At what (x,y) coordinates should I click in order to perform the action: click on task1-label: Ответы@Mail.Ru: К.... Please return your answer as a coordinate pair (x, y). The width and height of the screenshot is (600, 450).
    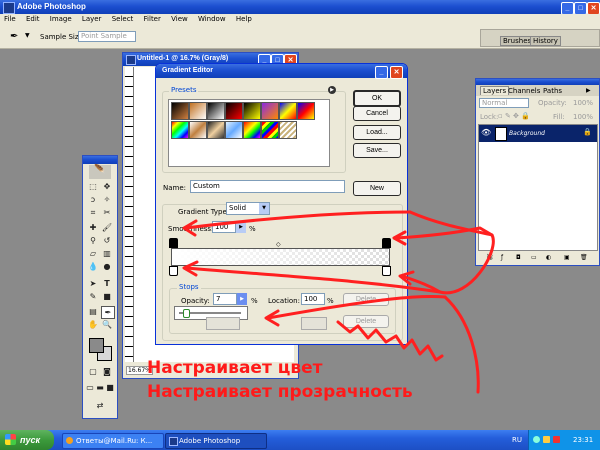
    Looking at the image, I should click on (114, 441).